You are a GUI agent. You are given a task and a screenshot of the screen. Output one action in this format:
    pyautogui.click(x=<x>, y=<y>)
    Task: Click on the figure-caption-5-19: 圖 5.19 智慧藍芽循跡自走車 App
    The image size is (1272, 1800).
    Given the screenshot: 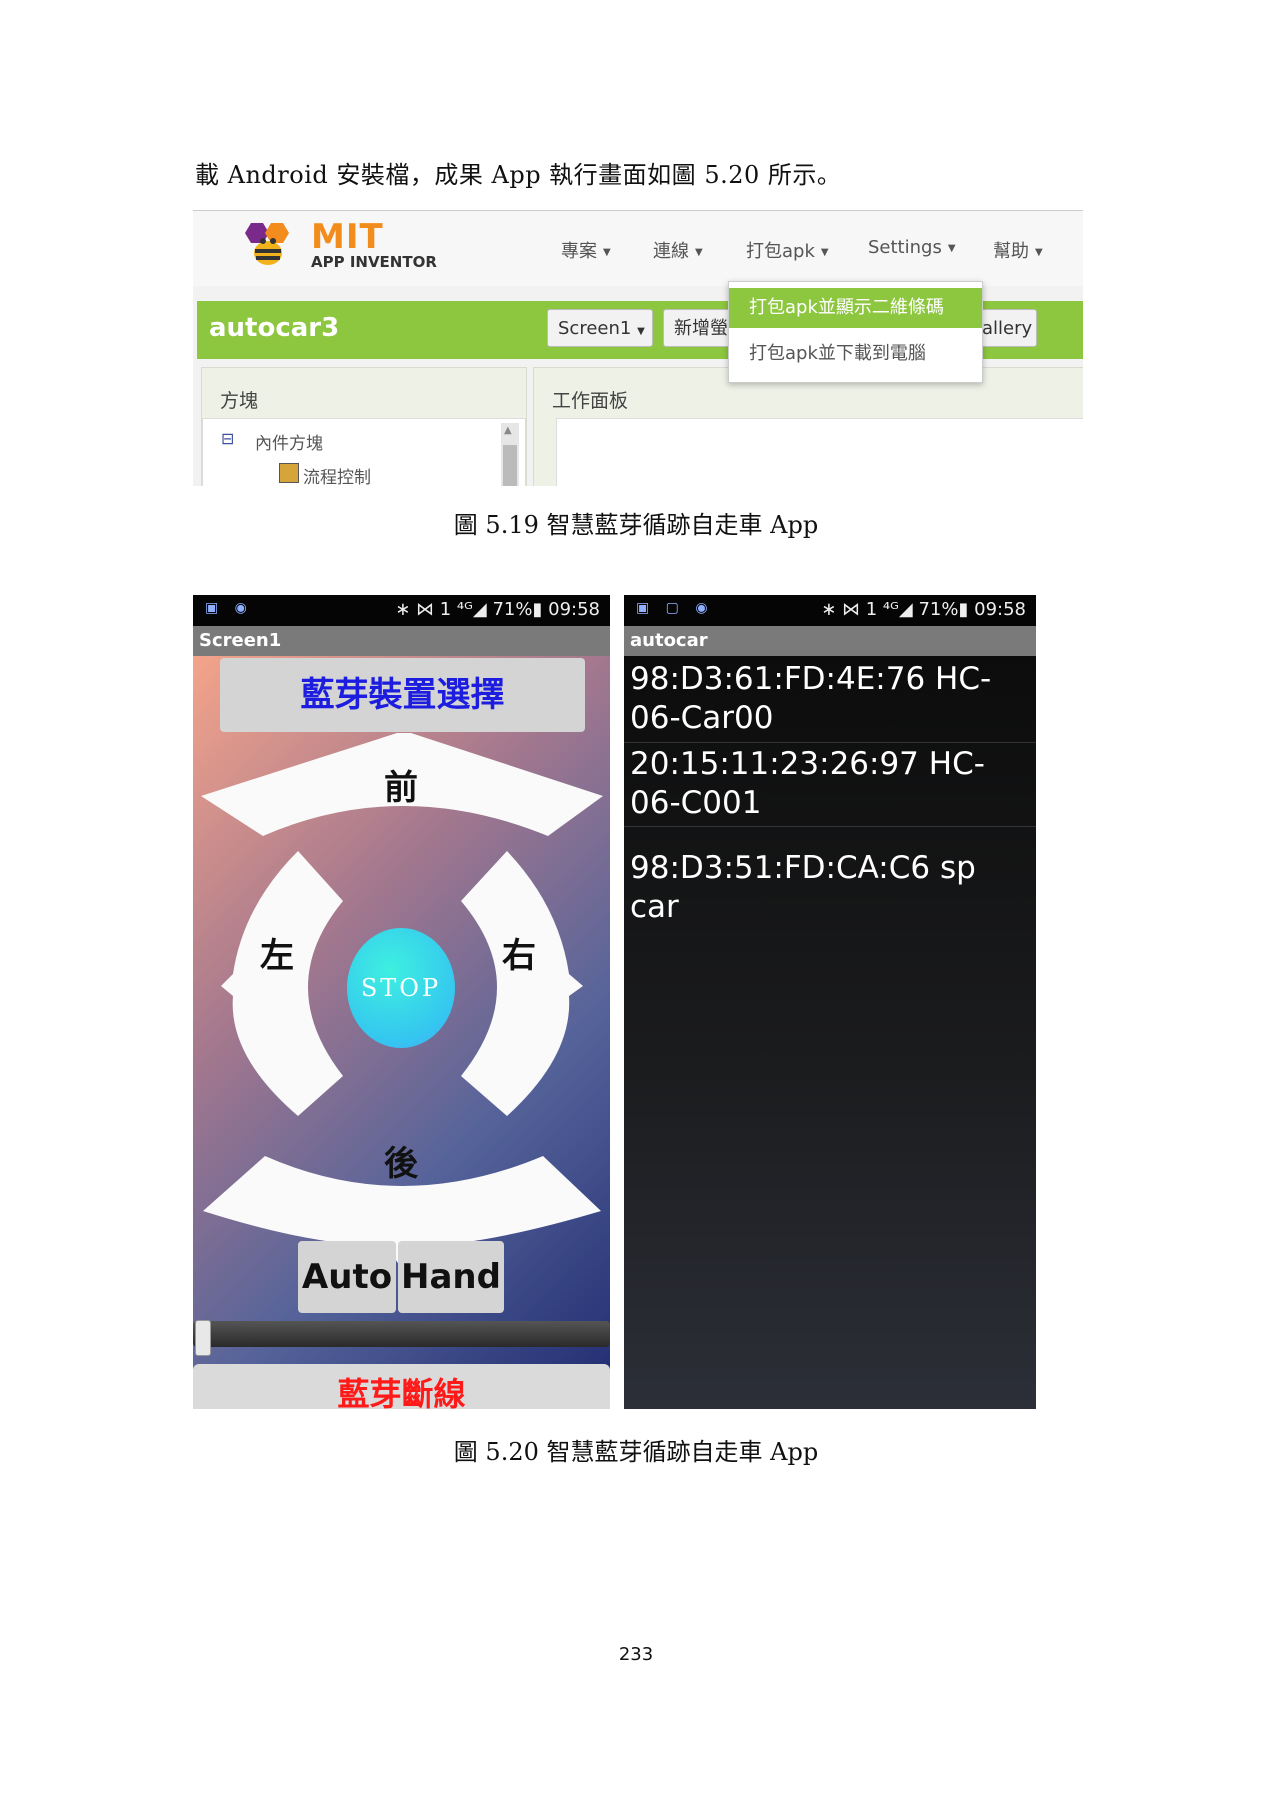 What is the action you would take?
    pyautogui.click(x=636, y=525)
    